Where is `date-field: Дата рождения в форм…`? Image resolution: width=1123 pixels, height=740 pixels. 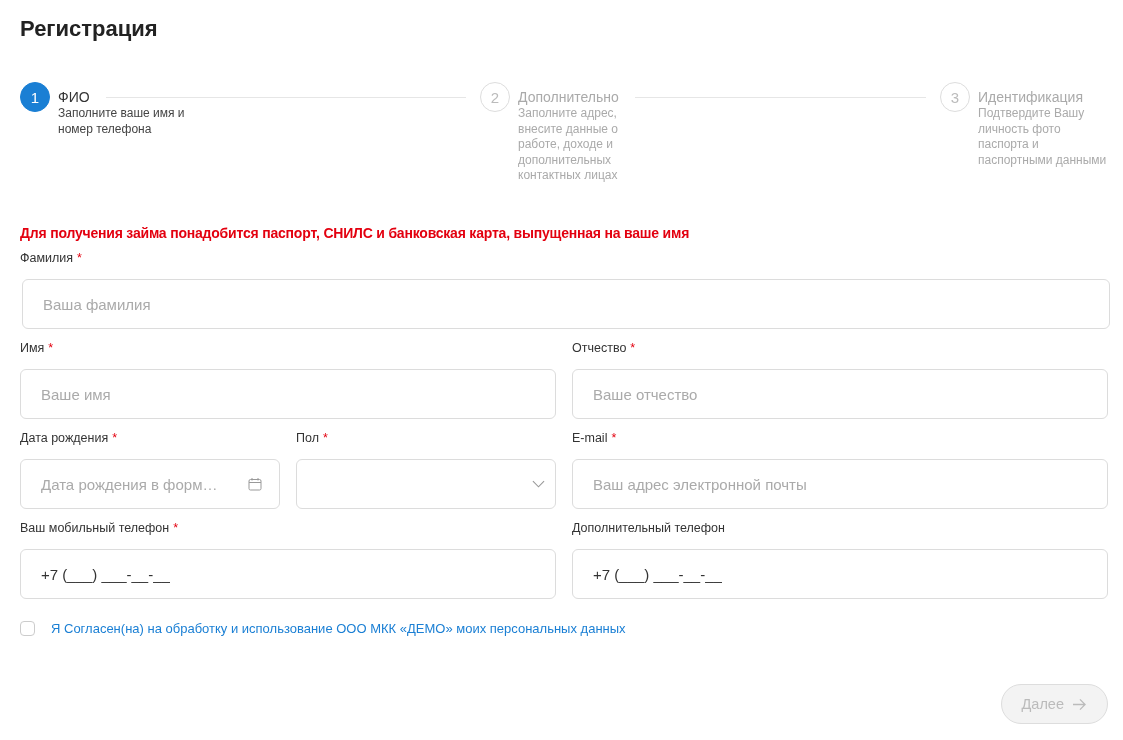 date-field: Дата рождения в форм… is located at coordinates (150, 484).